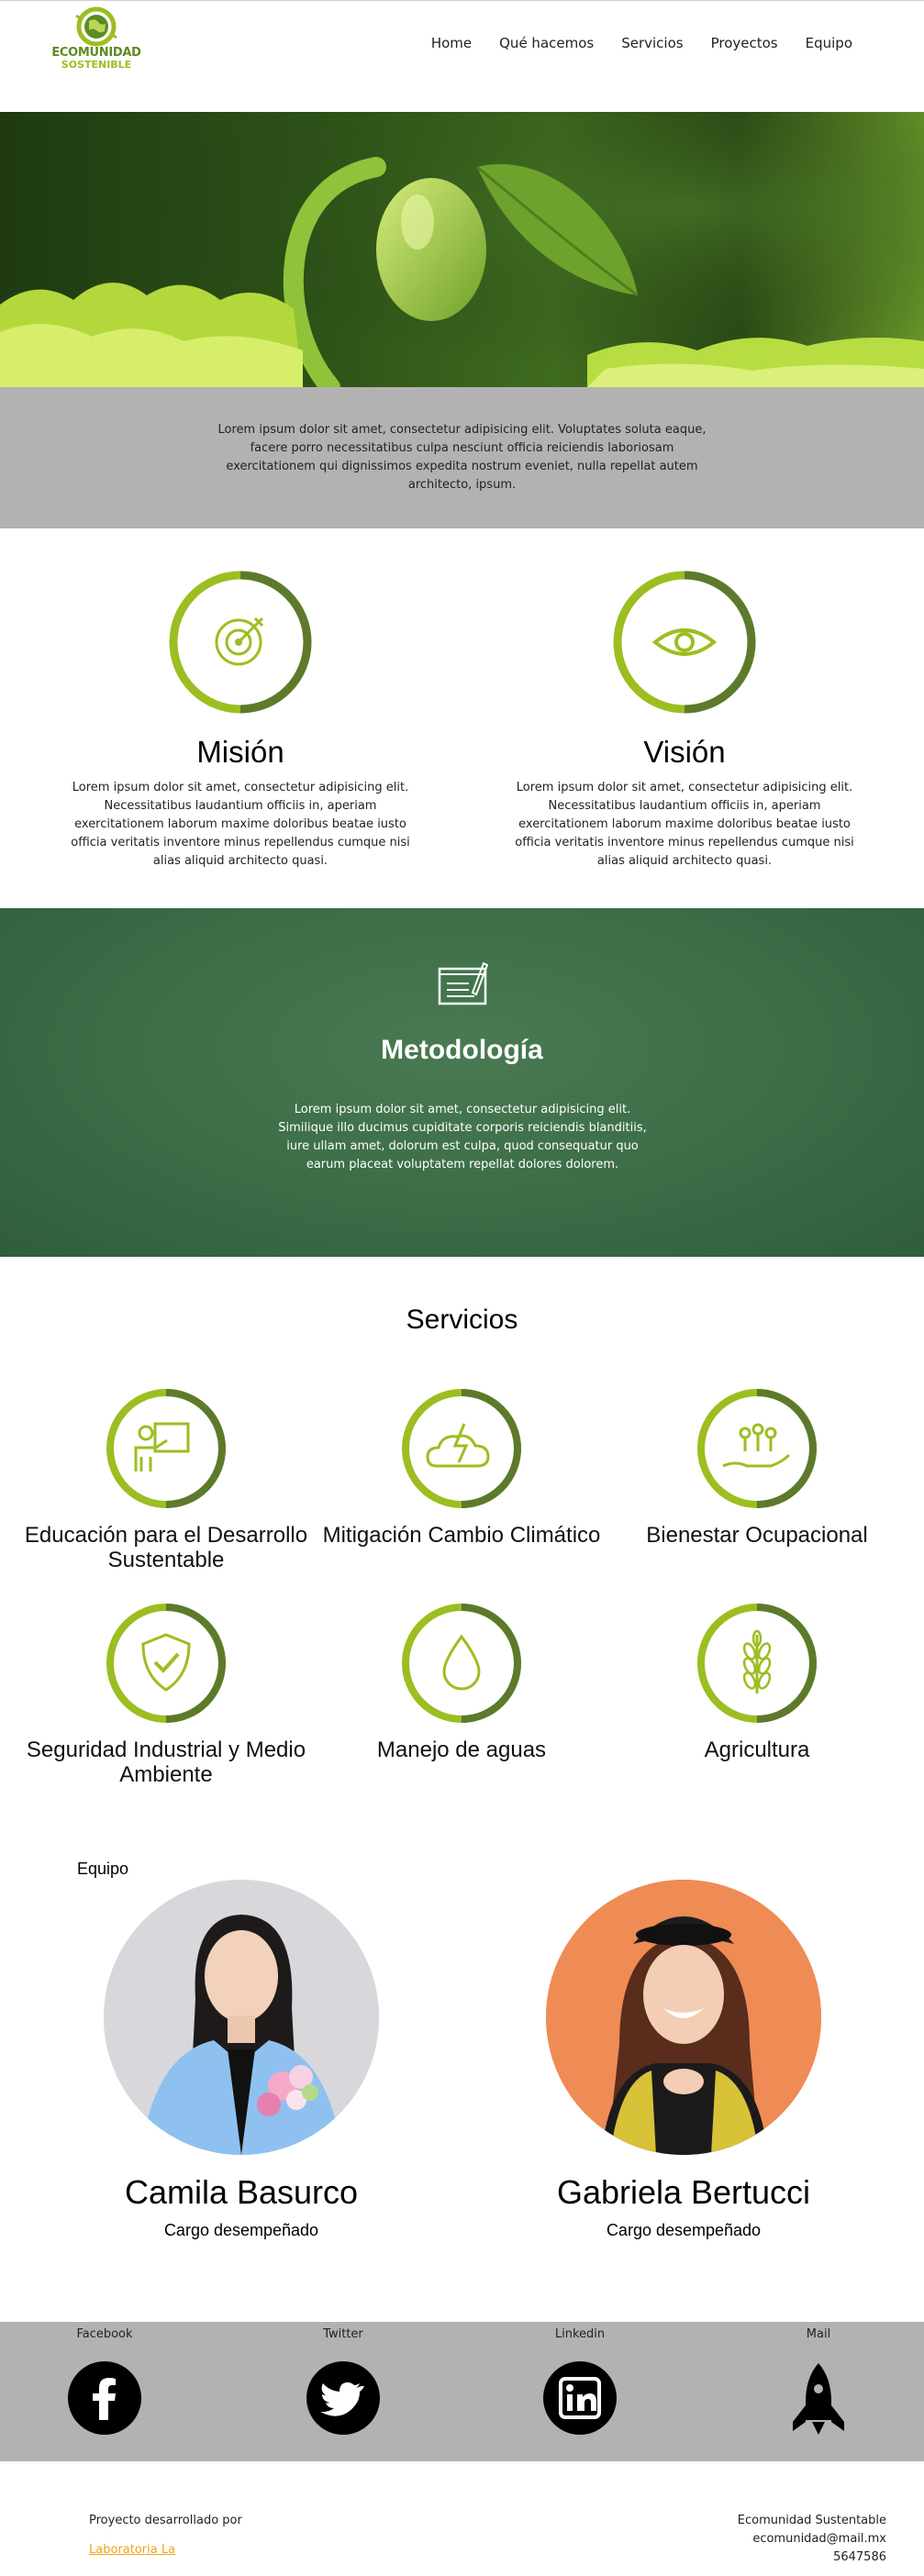 The height and width of the screenshot is (2576, 924). What do you see at coordinates (684, 642) in the screenshot?
I see `eye-icon` at bounding box center [684, 642].